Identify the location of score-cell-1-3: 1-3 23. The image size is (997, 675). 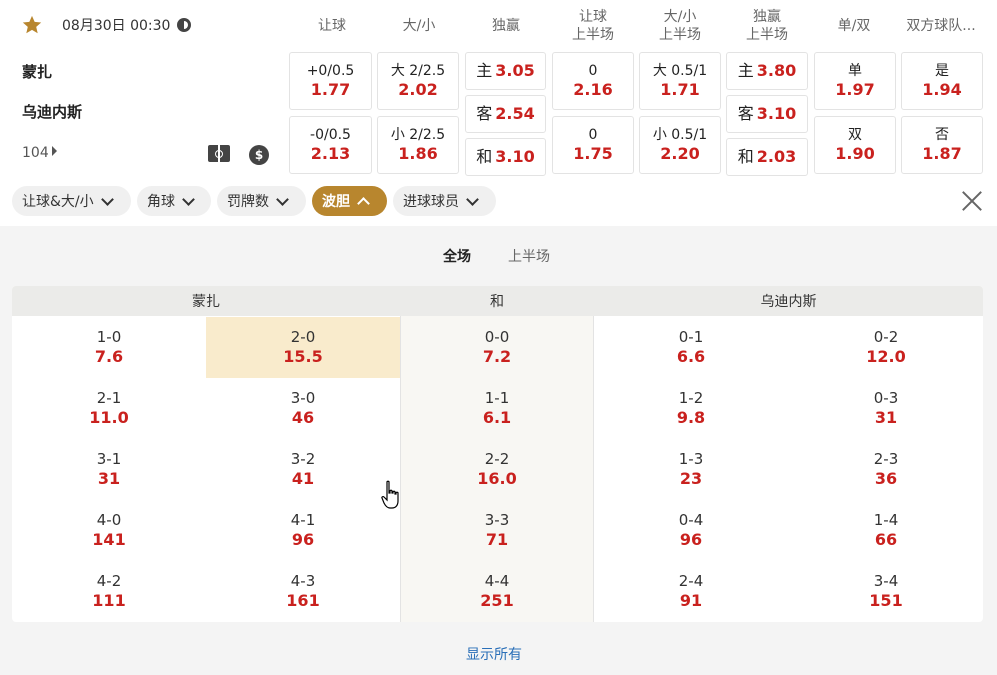
(691, 469).